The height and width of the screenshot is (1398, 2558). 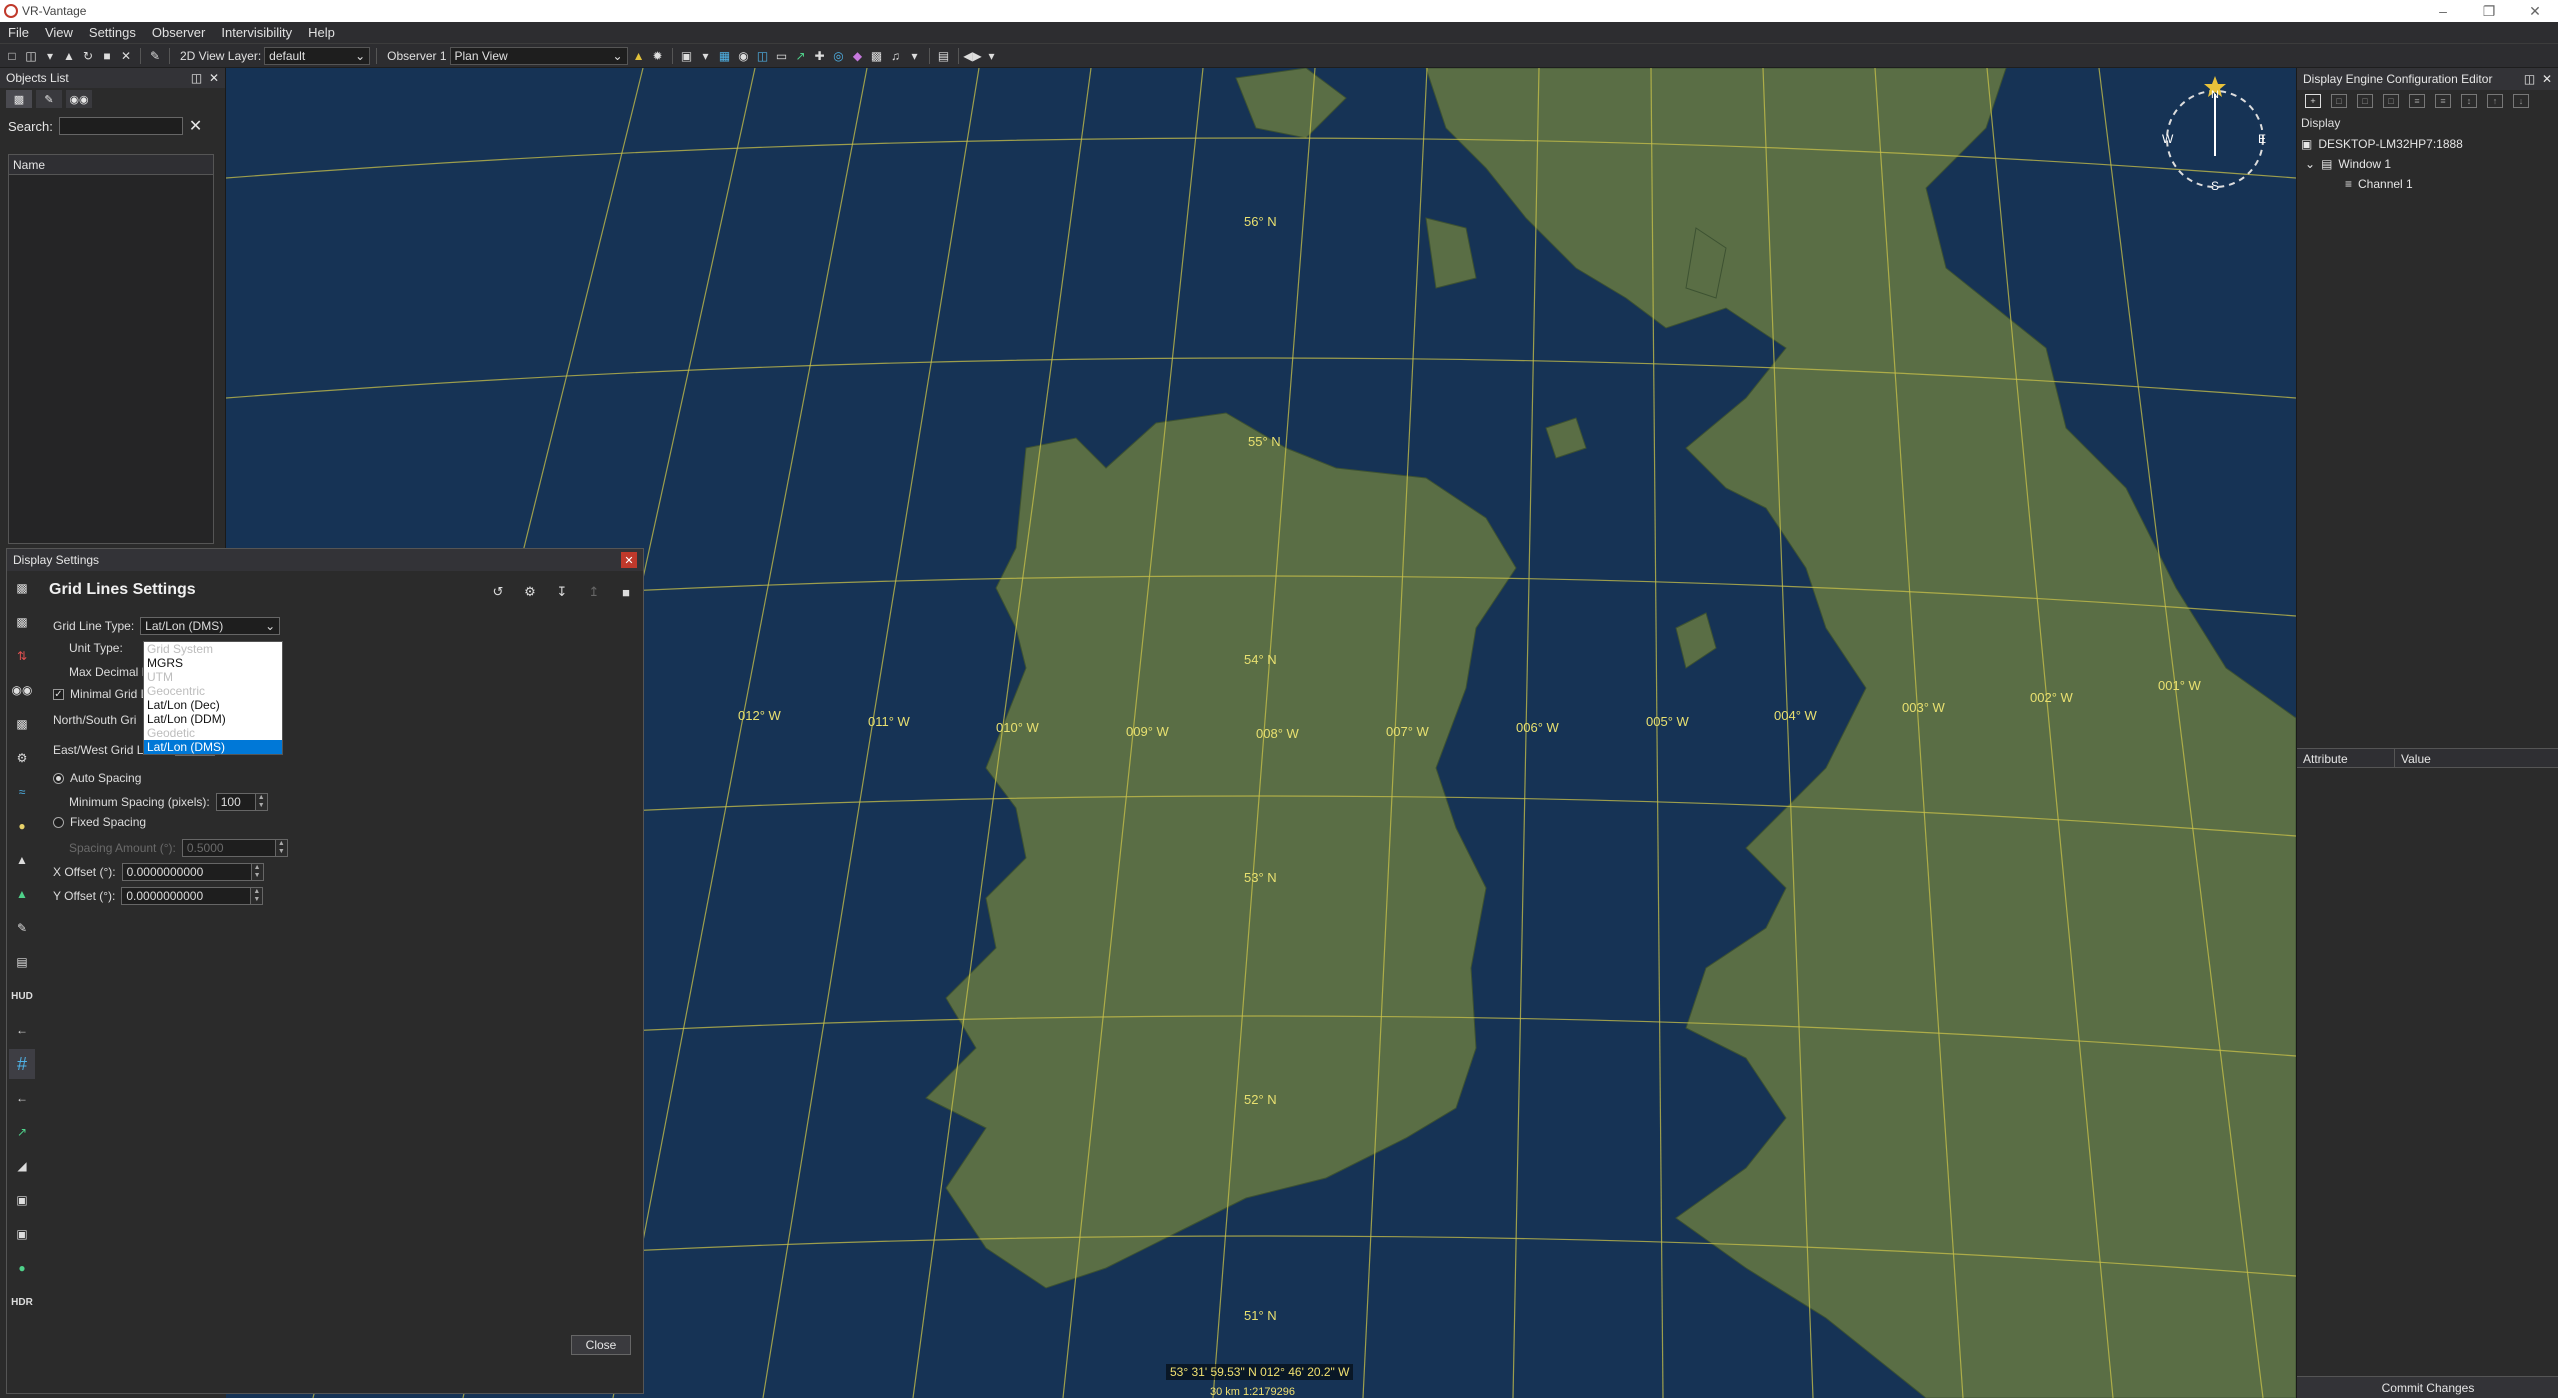 What do you see at coordinates (2215, 134) in the screenshot?
I see `compass-rose: N E S W` at bounding box center [2215, 134].